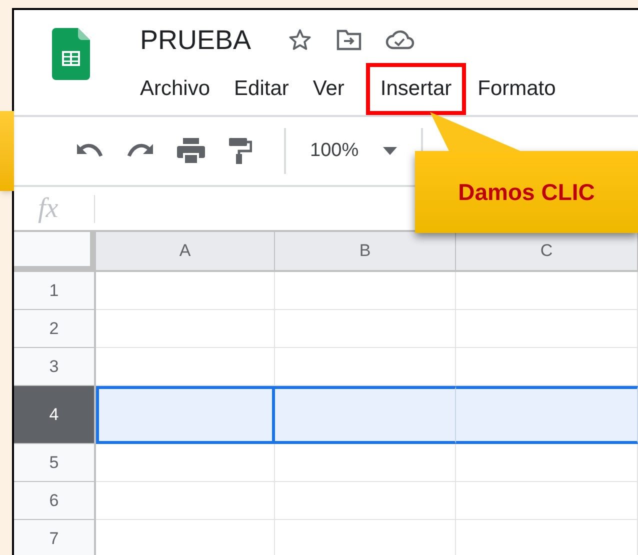 The height and width of the screenshot is (555, 638). I want to click on menu-item: Editar, so click(261, 88).